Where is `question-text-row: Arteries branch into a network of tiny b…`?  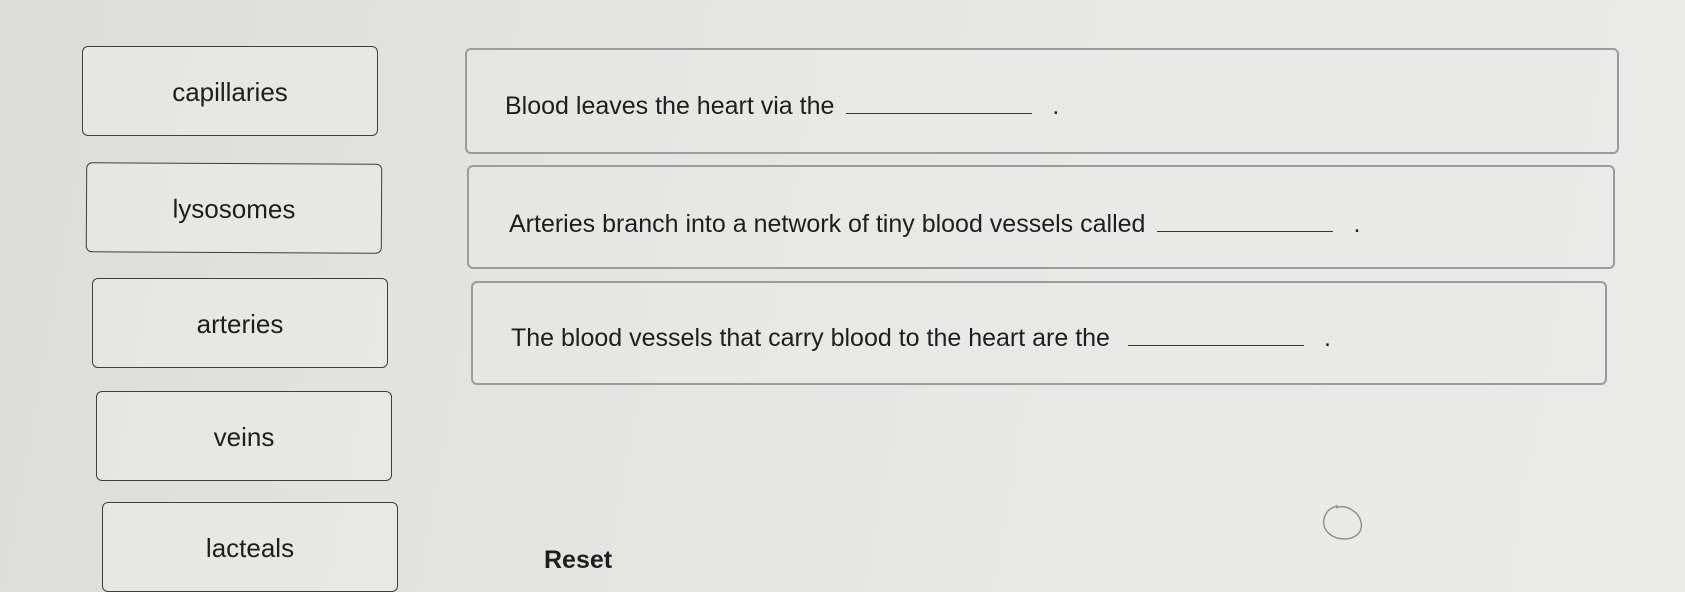
question-text-row: Arteries branch into a network of tiny b… is located at coordinates (934, 224).